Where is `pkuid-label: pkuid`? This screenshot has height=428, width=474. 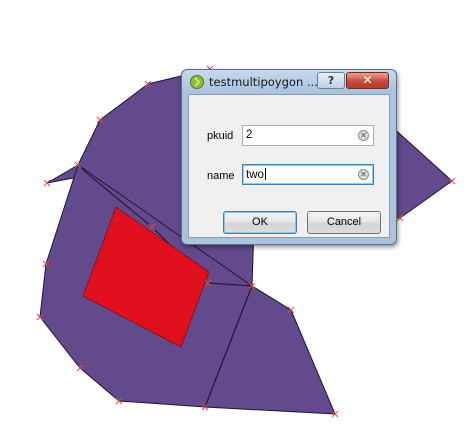
pkuid-label: pkuid is located at coordinates (220, 136).